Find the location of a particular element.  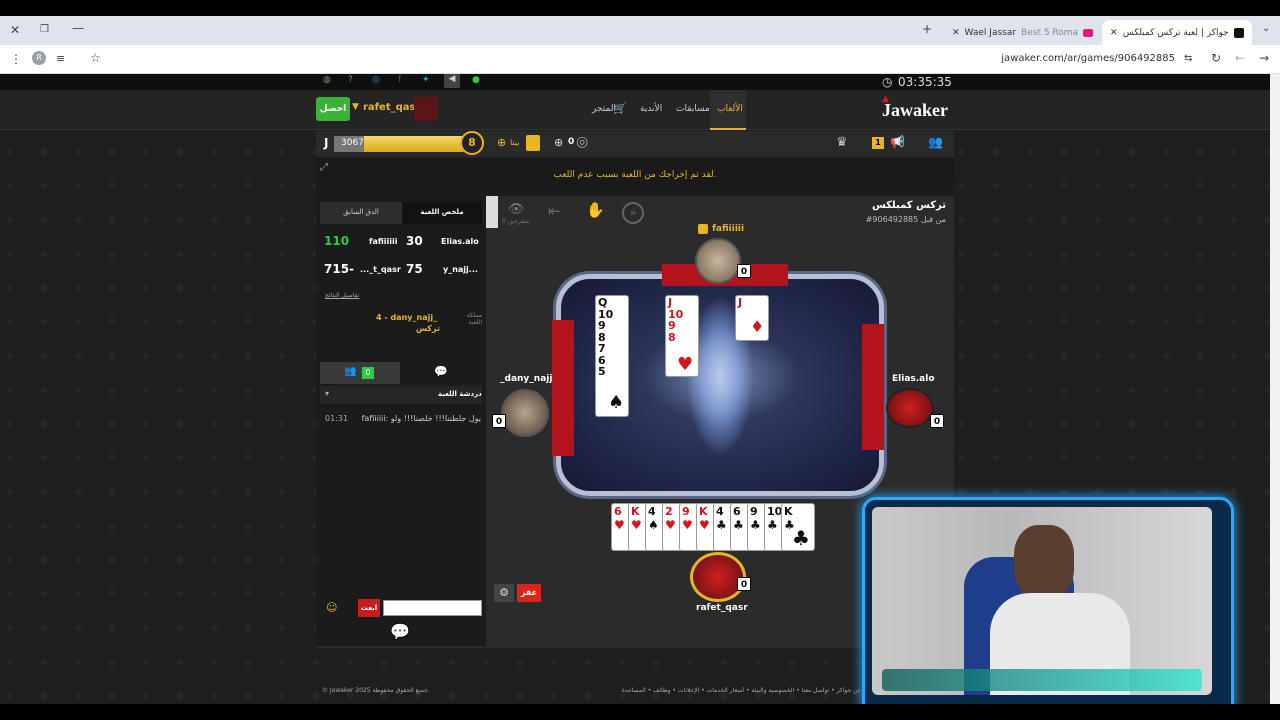

add-coins-icon: ⊕ is located at coordinates (558, 142).